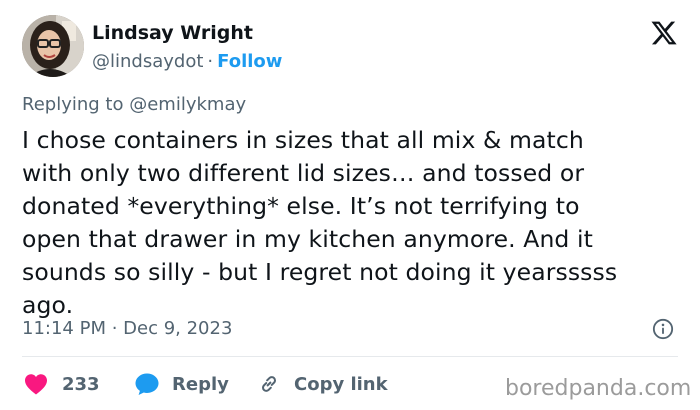  What do you see at coordinates (187, 104) in the screenshot?
I see `replying-handle: @emilykmay` at bounding box center [187, 104].